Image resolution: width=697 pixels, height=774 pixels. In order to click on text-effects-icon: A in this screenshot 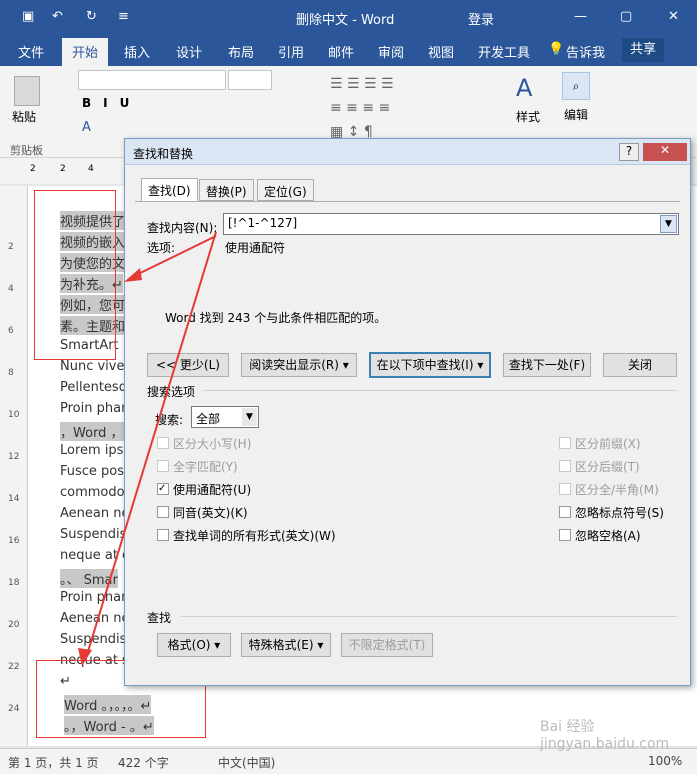, I will do `click(86, 127)`.